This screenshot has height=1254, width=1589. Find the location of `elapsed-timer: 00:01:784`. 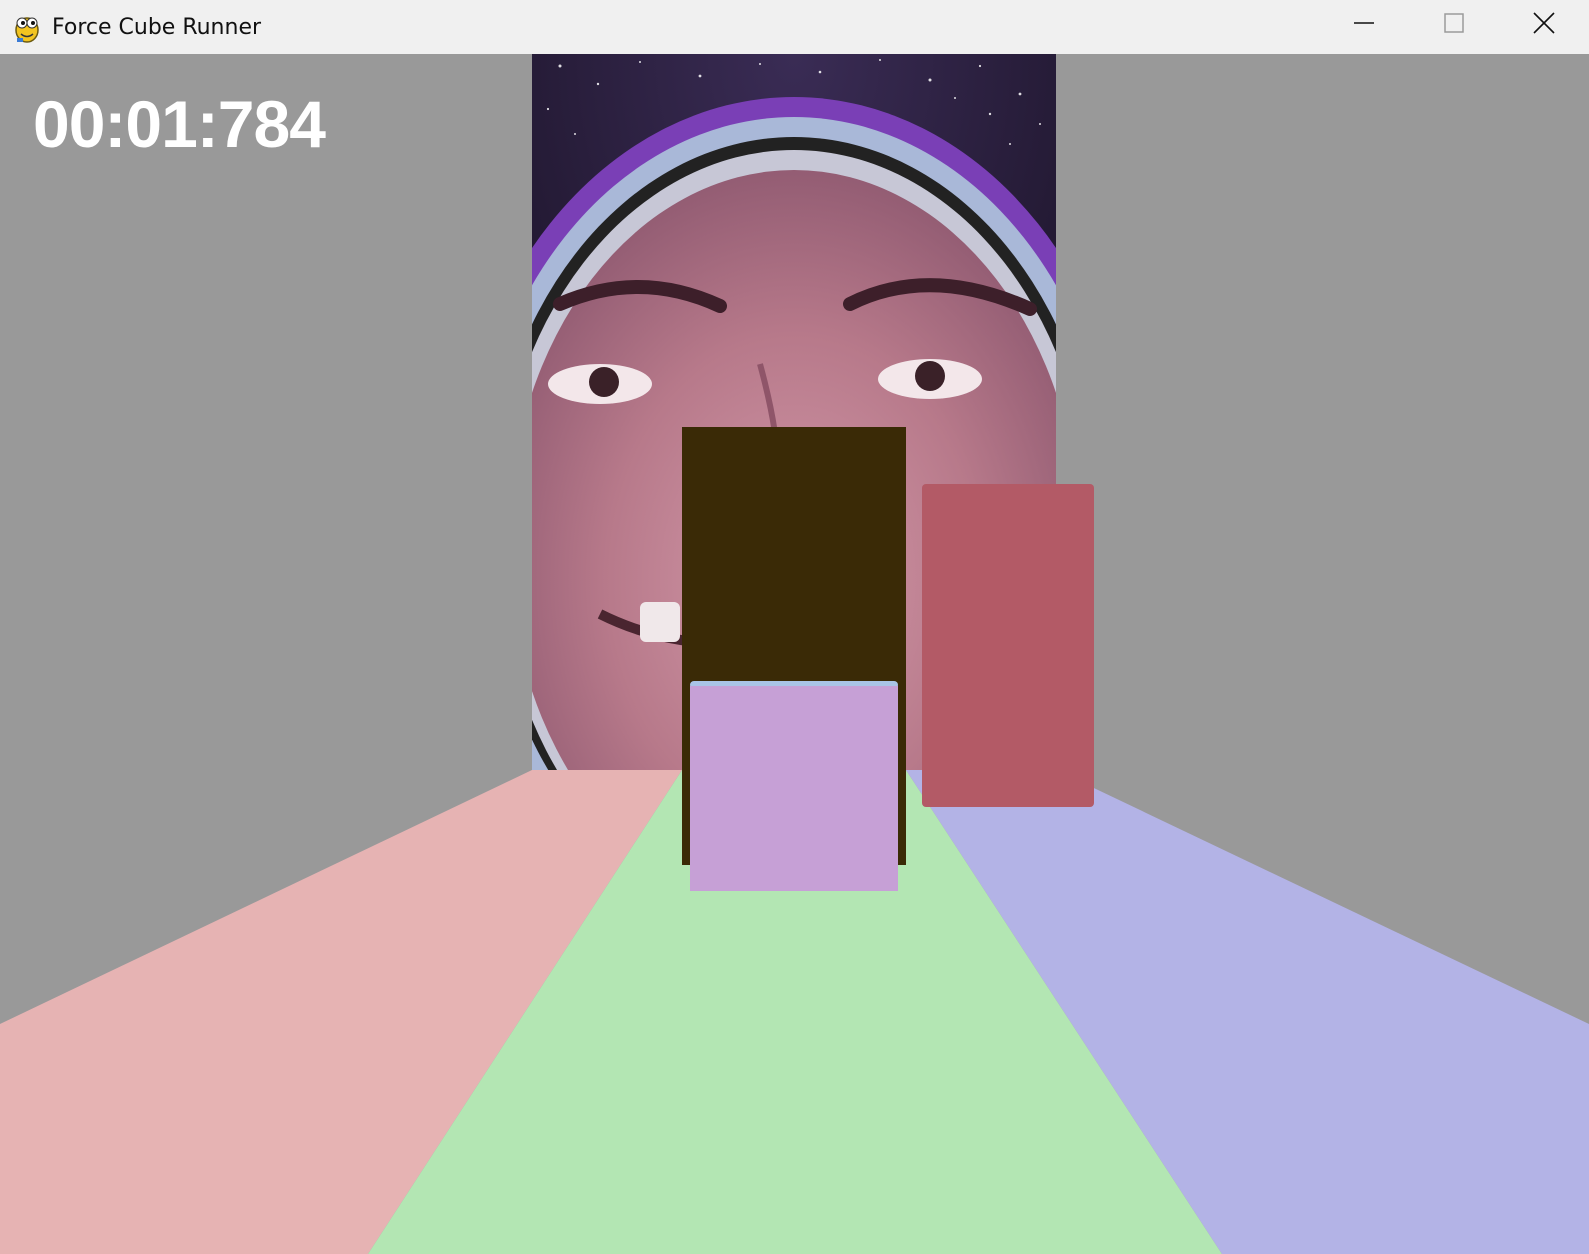

elapsed-timer: 00:01:784 is located at coordinates (179, 124).